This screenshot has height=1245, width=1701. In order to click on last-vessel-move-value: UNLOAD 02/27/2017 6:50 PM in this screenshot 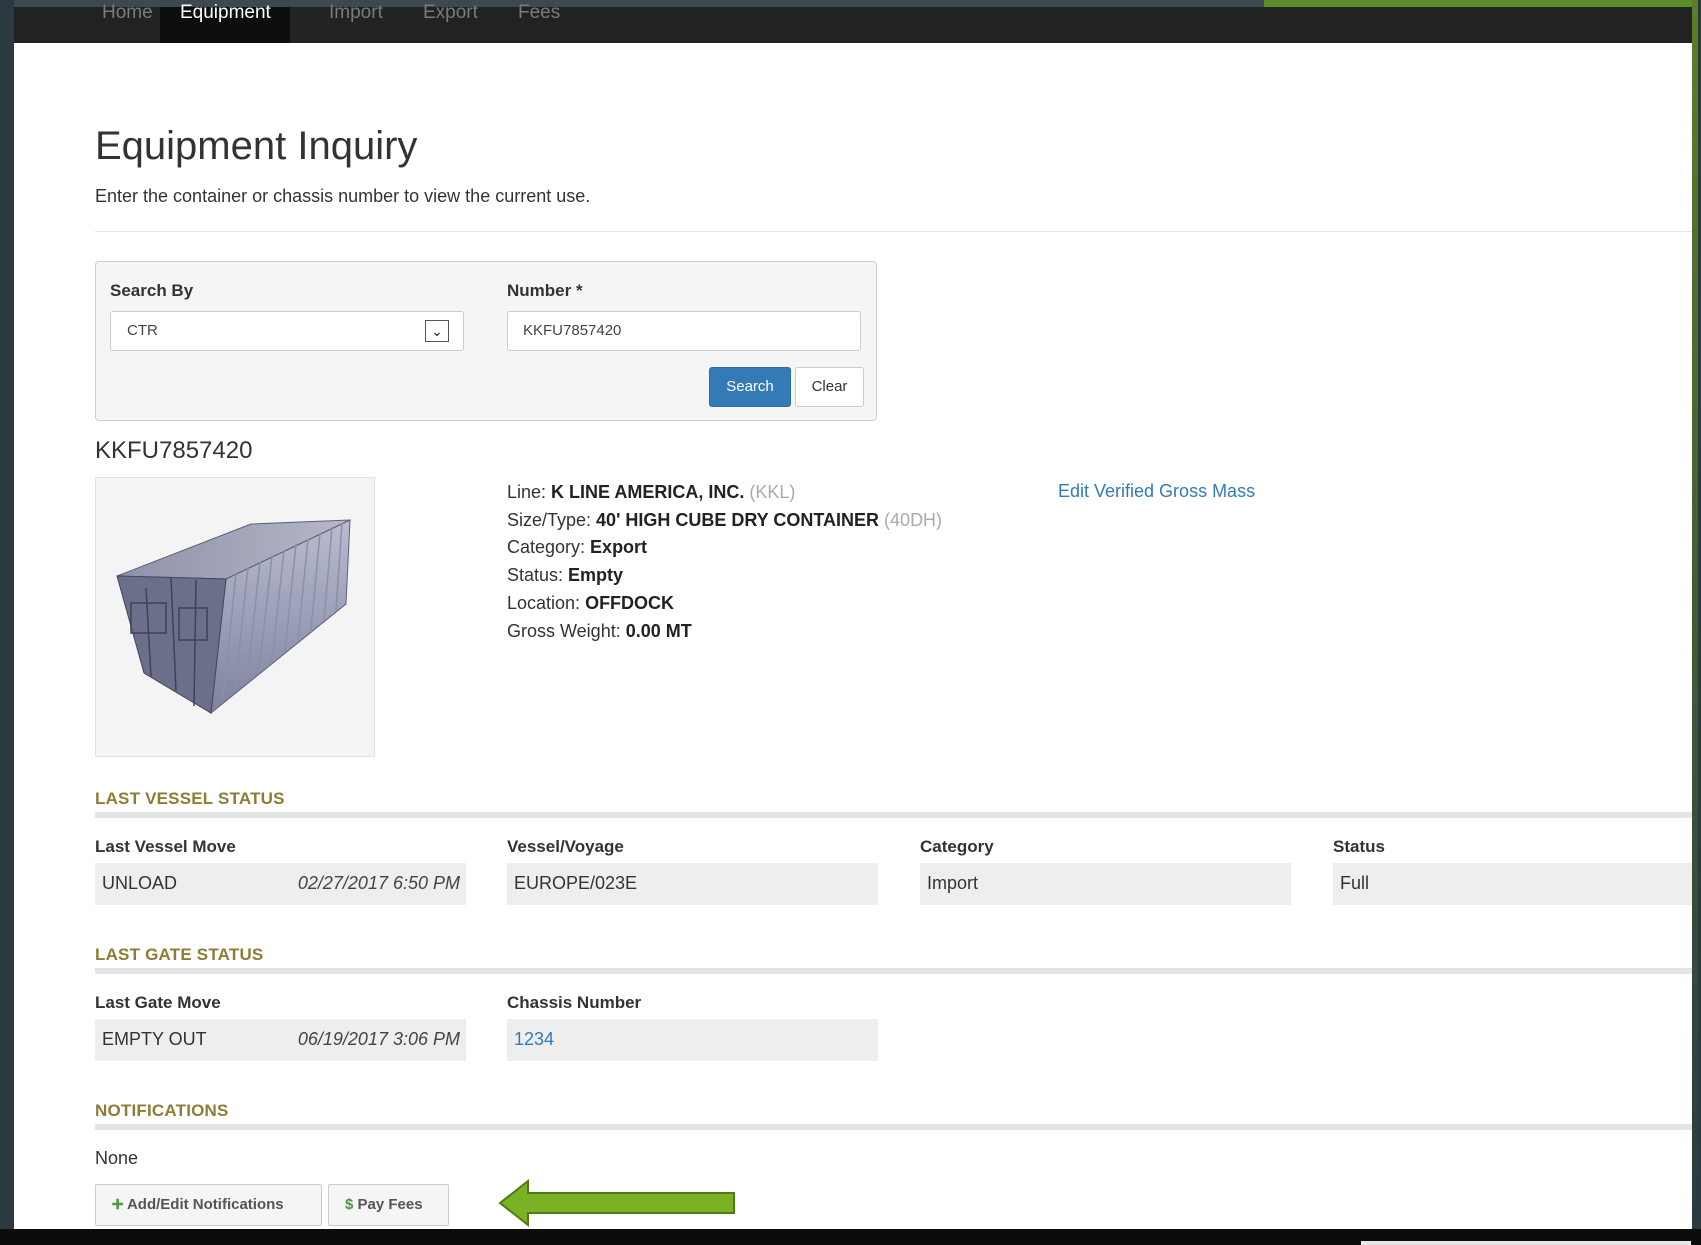, I will do `click(280, 884)`.